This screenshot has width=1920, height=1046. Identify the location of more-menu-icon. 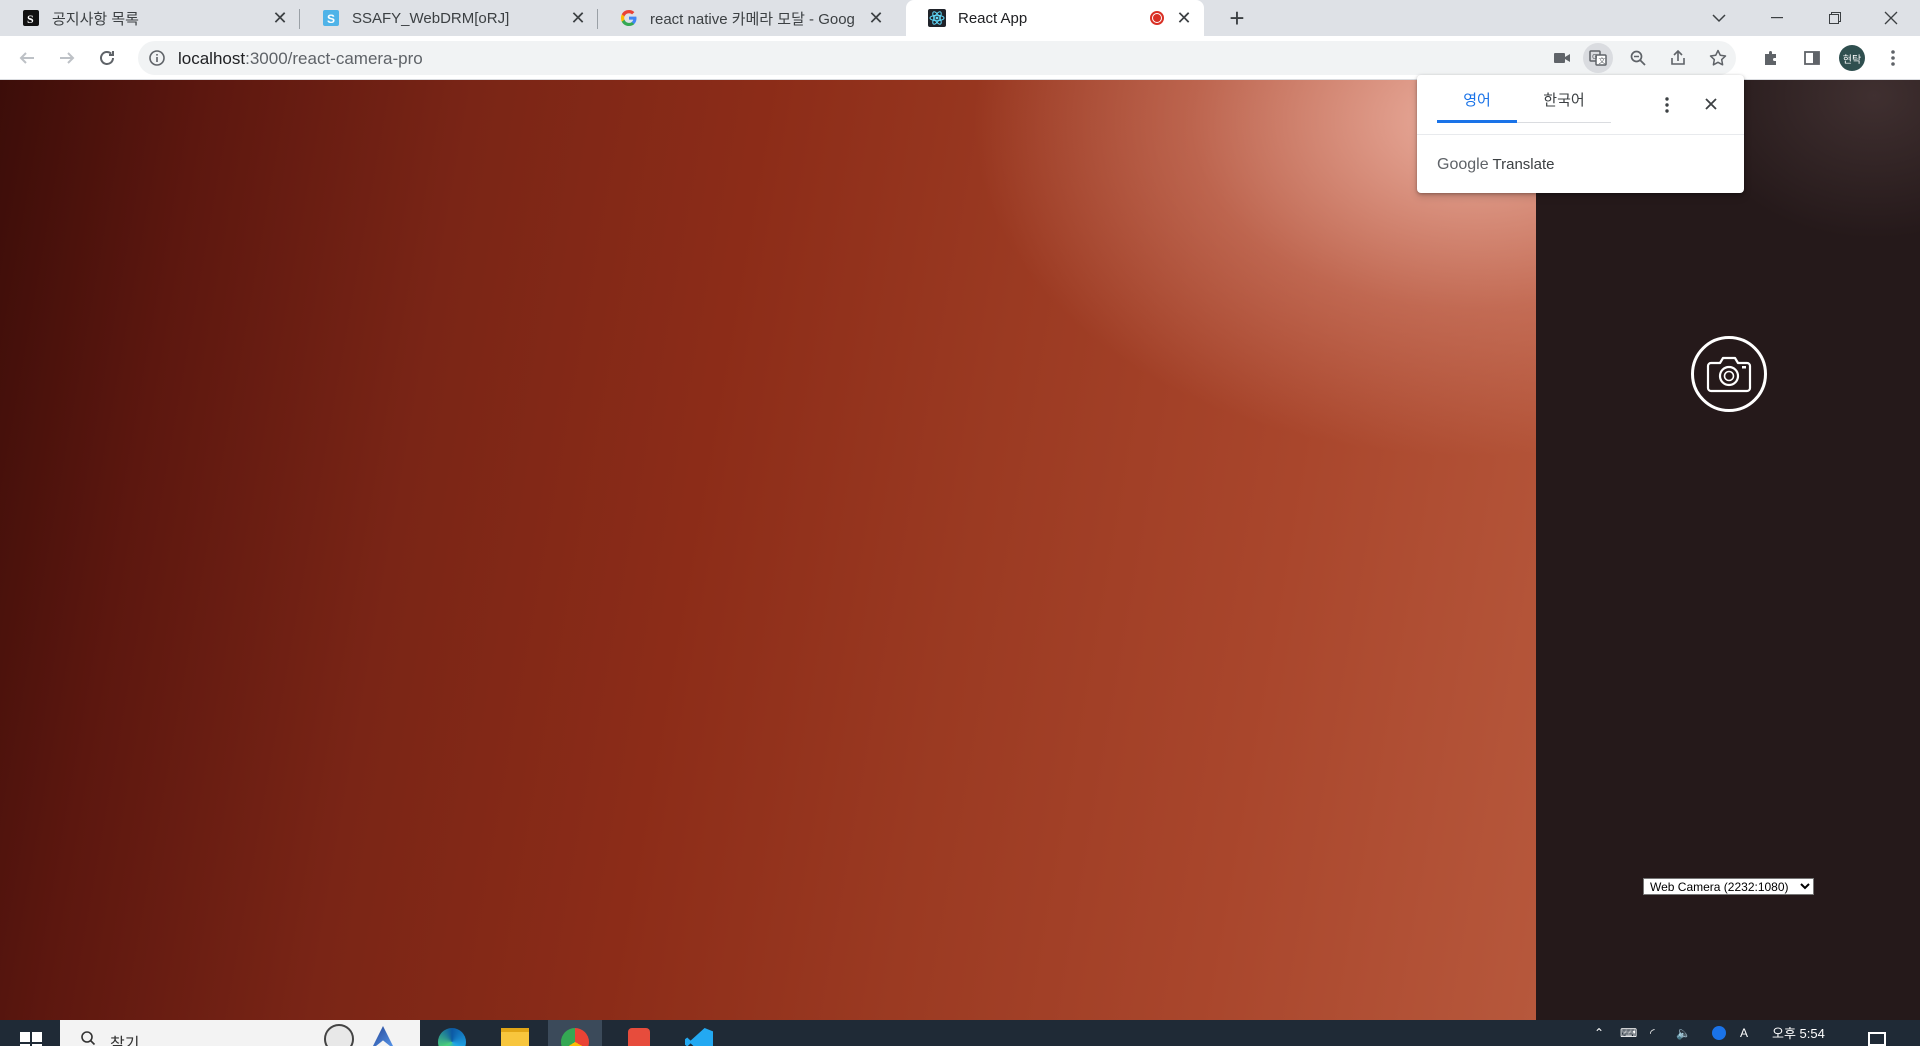
(1893, 58).